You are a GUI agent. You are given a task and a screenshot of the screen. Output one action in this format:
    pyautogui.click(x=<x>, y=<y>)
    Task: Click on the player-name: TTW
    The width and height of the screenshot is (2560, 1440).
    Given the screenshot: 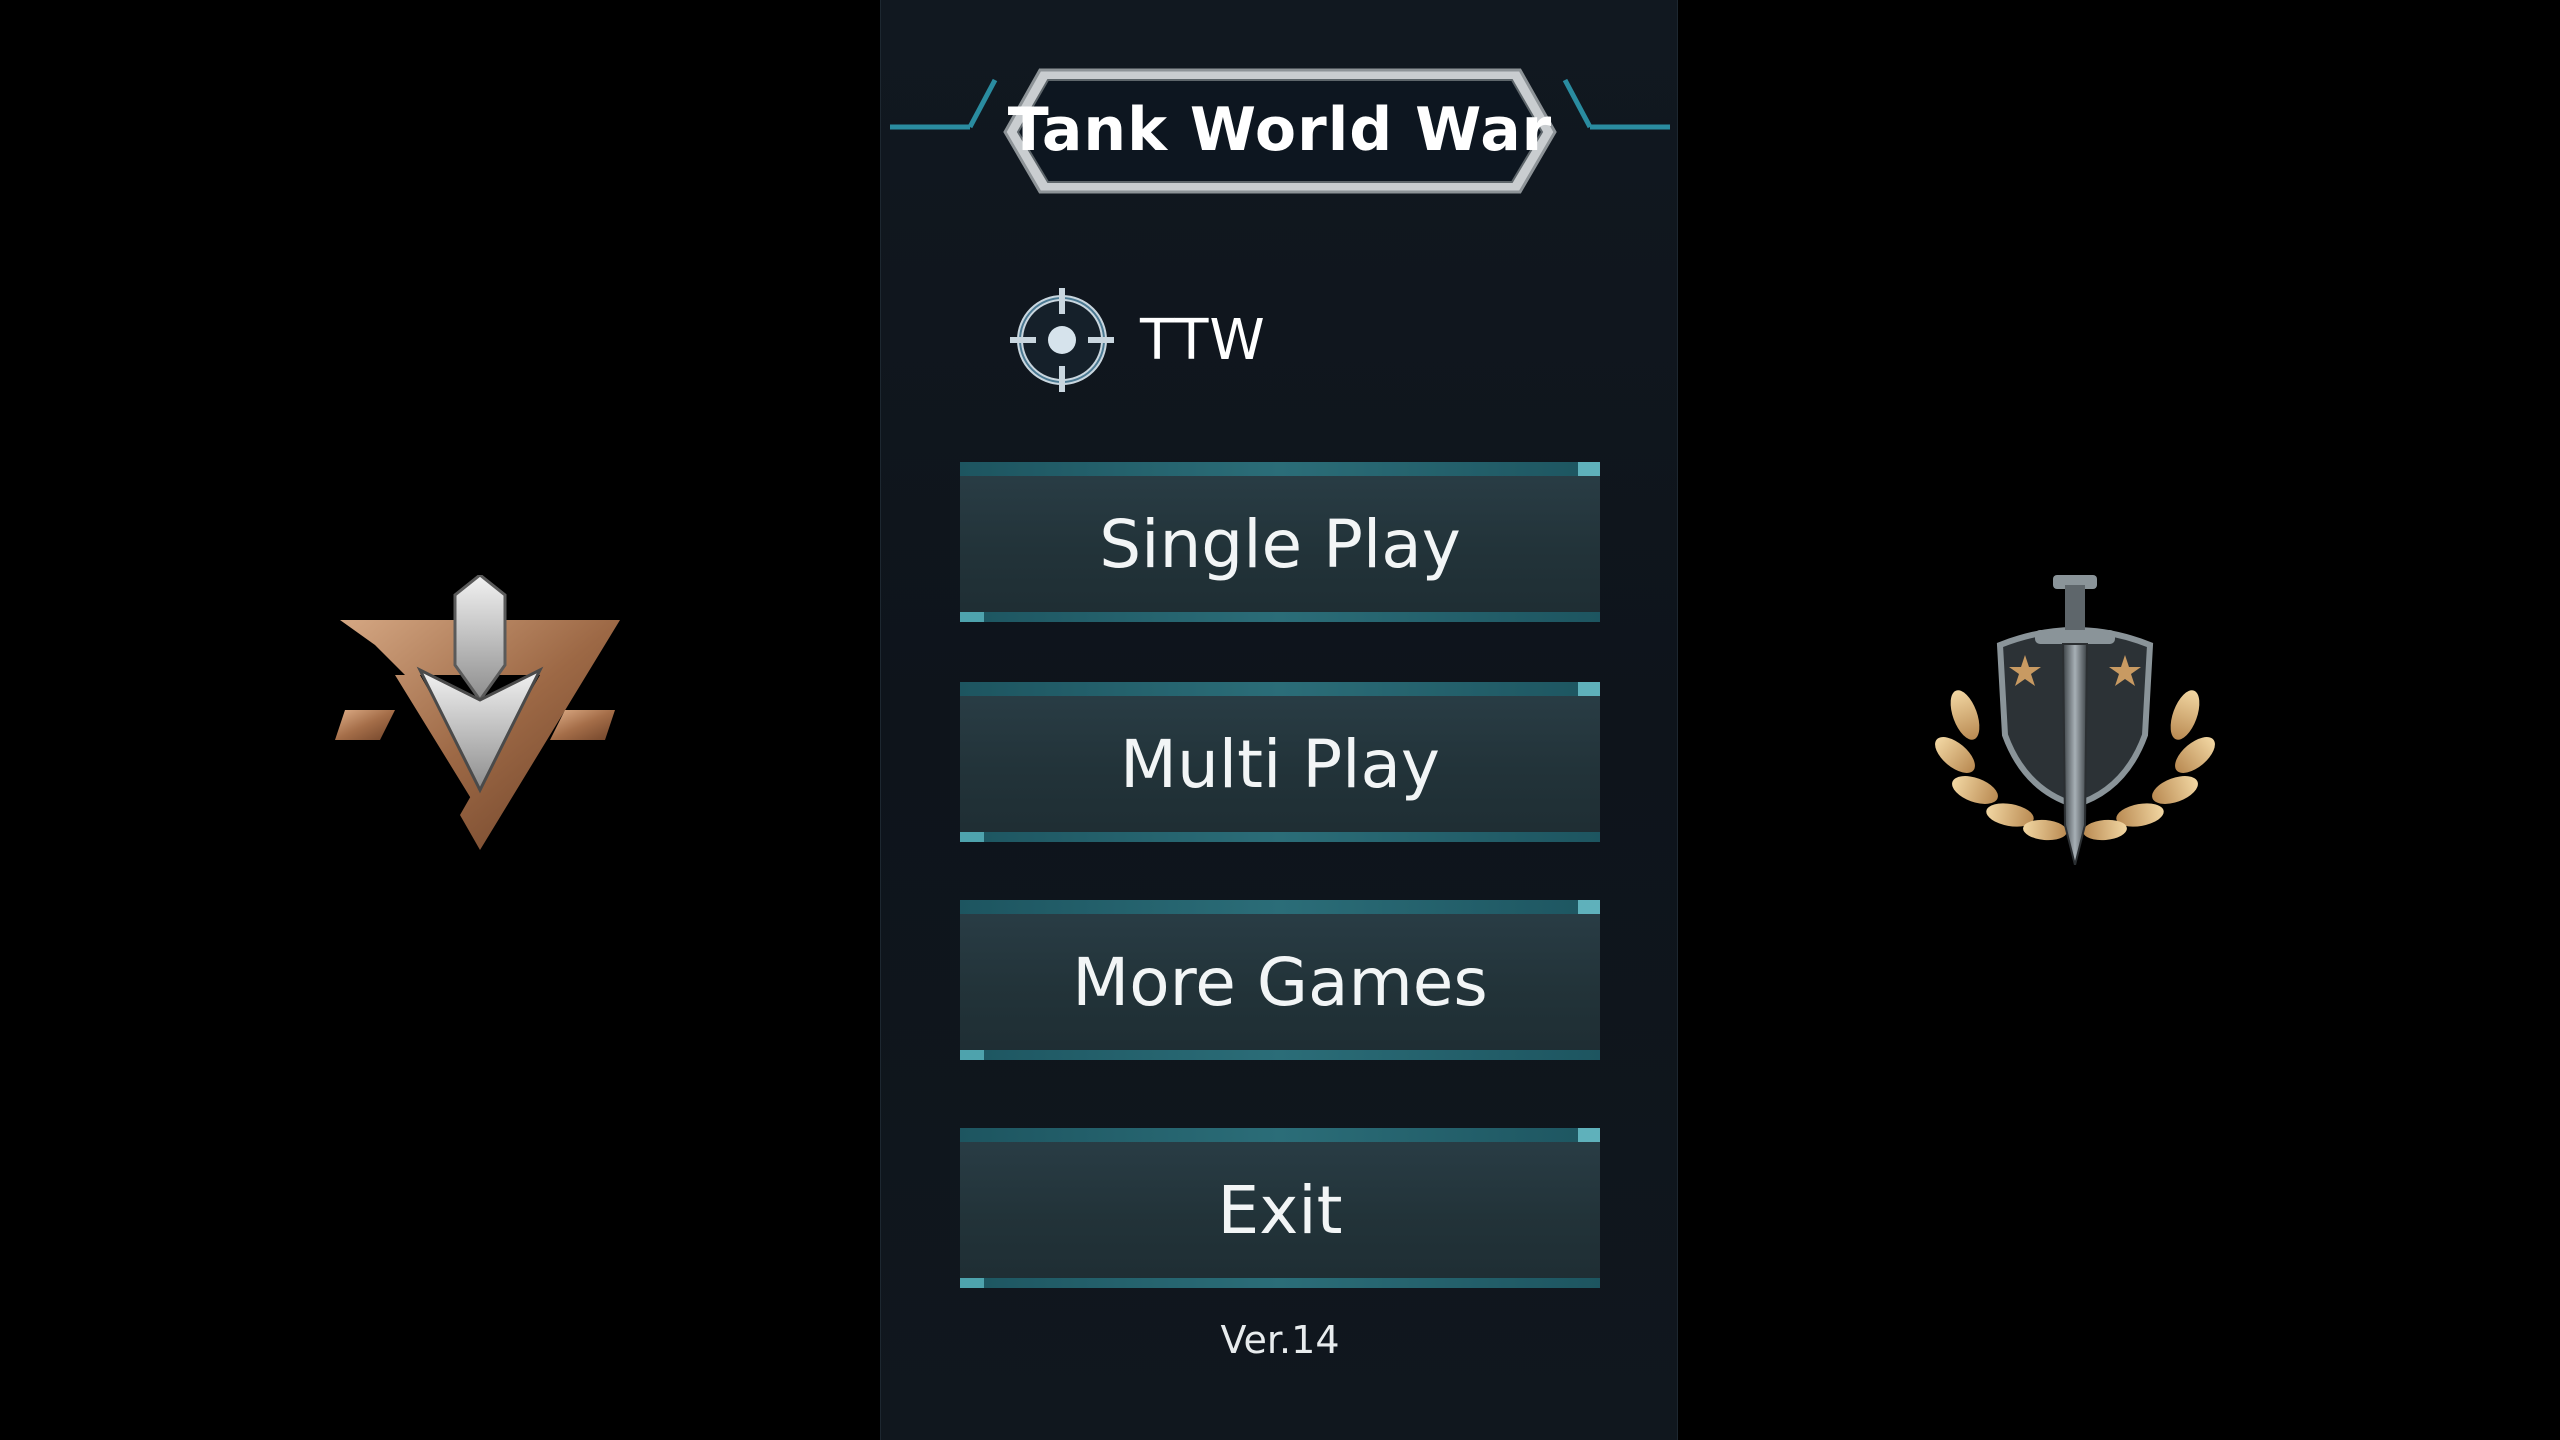 What is the action you would take?
    pyautogui.click(x=1203, y=340)
    